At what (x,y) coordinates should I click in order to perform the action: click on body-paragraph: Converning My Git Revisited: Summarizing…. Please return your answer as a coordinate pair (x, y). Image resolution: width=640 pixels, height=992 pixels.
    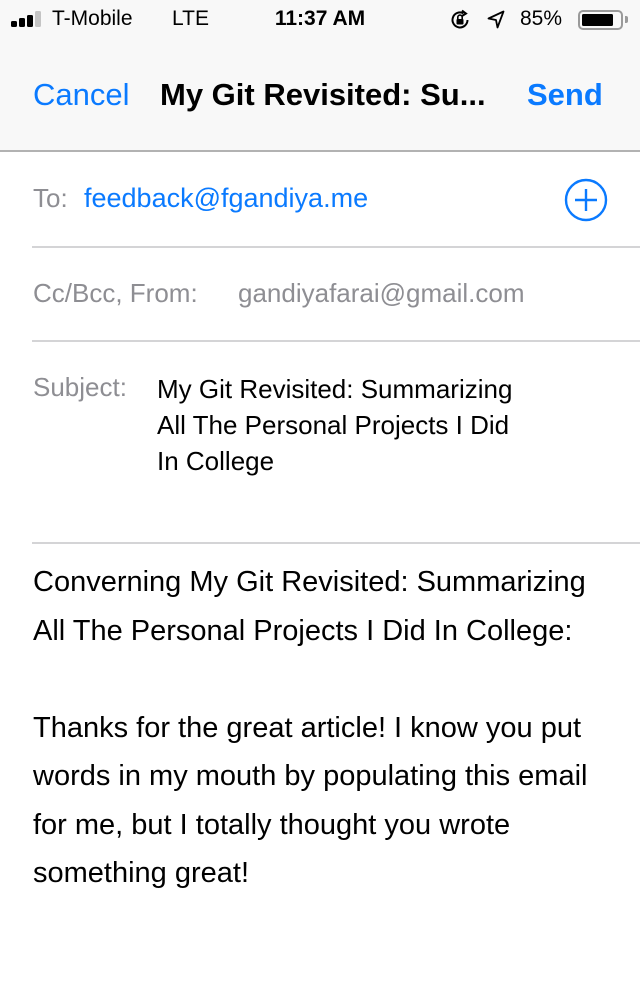
    Looking at the image, I should click on (309, 606).